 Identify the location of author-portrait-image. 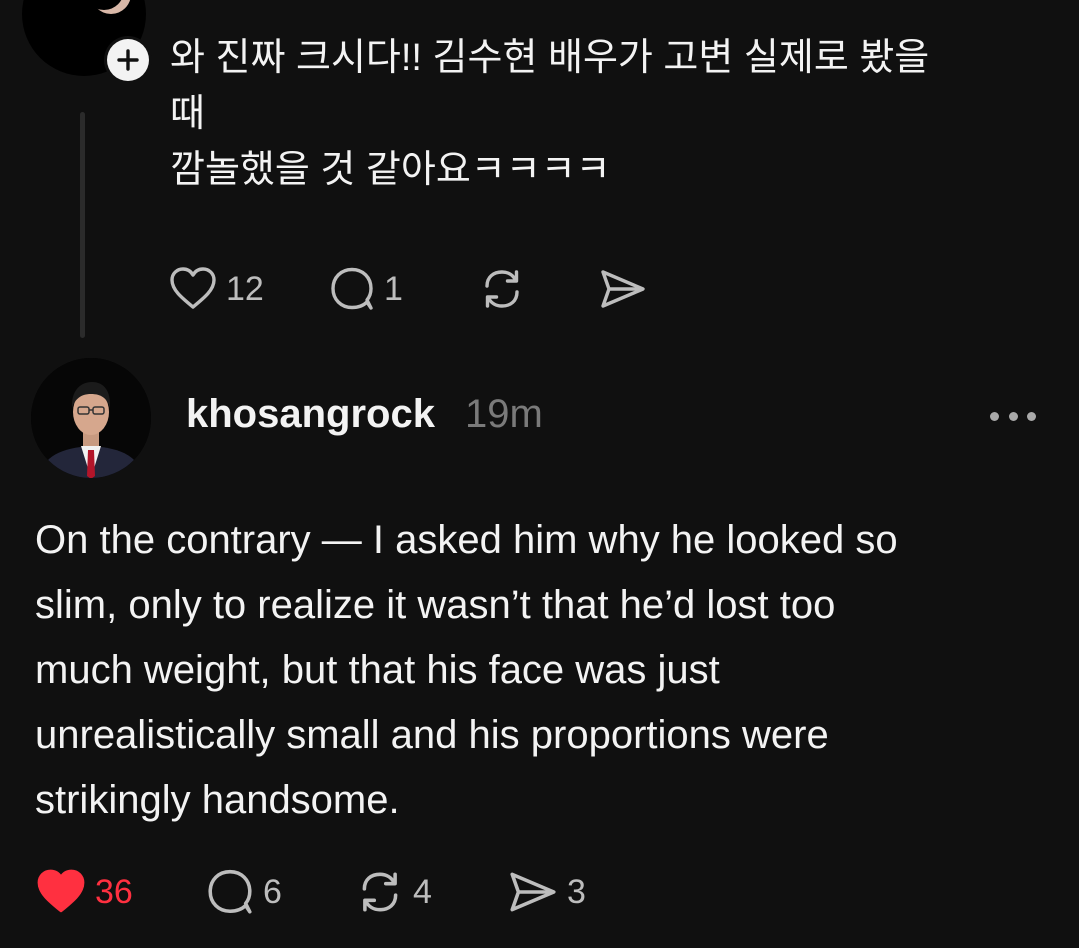
(91, 418).